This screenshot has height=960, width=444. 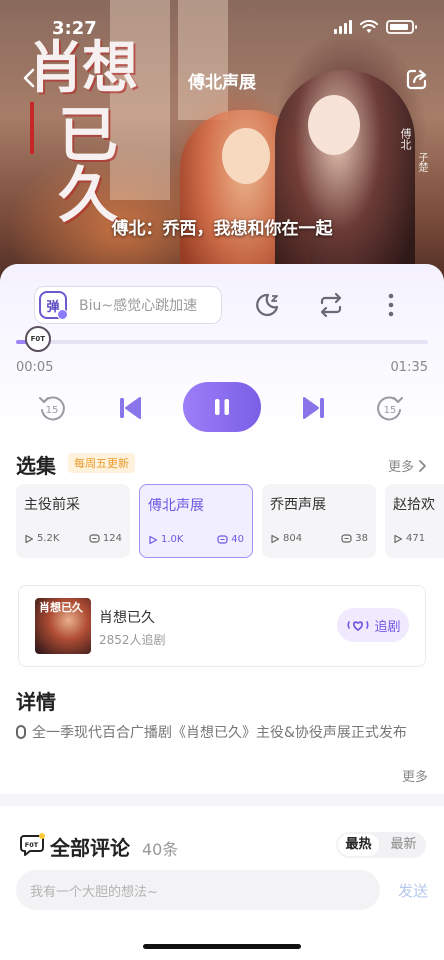 I want to click on episode-name: 赵拾欢, so click(x=414, y=505).